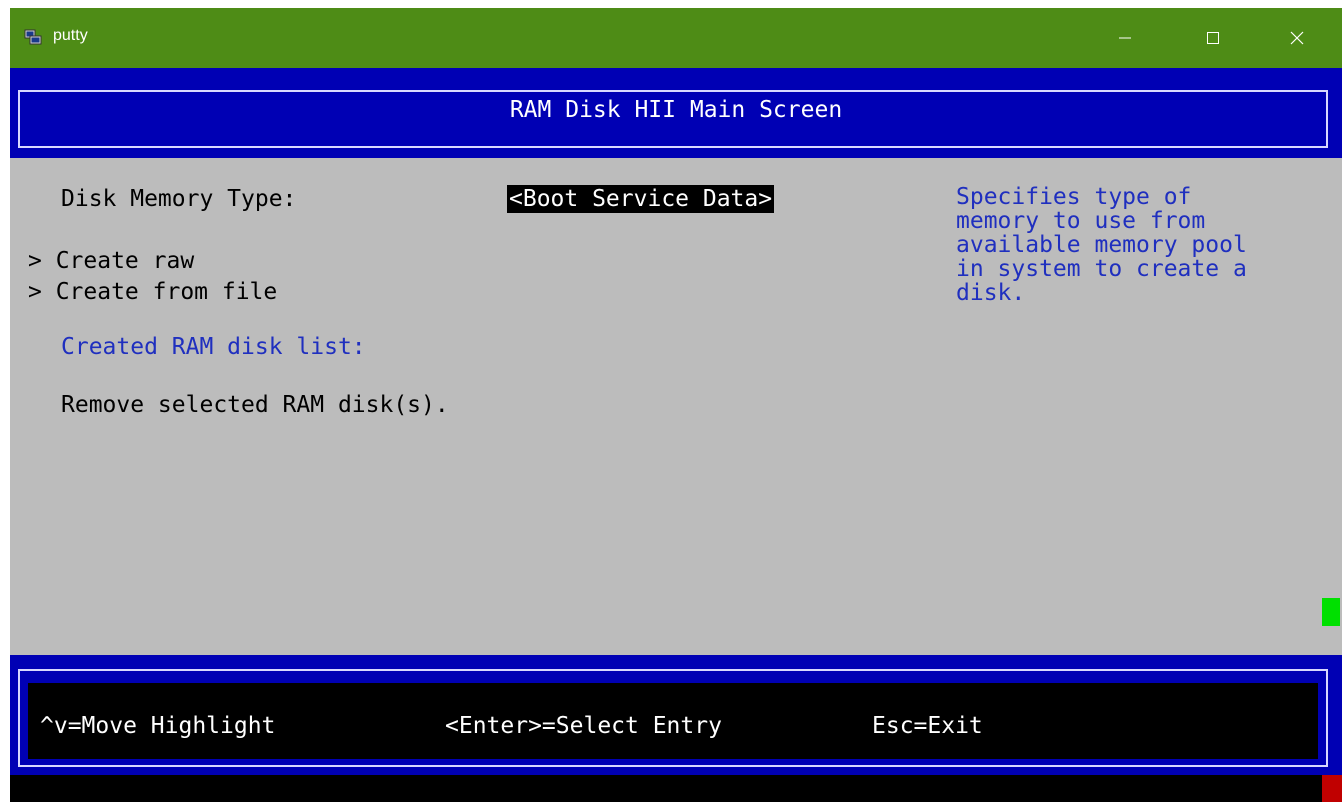 This screenshot has width=1342, height=802. I want to click on minimize-icon, so click(1125, 38).